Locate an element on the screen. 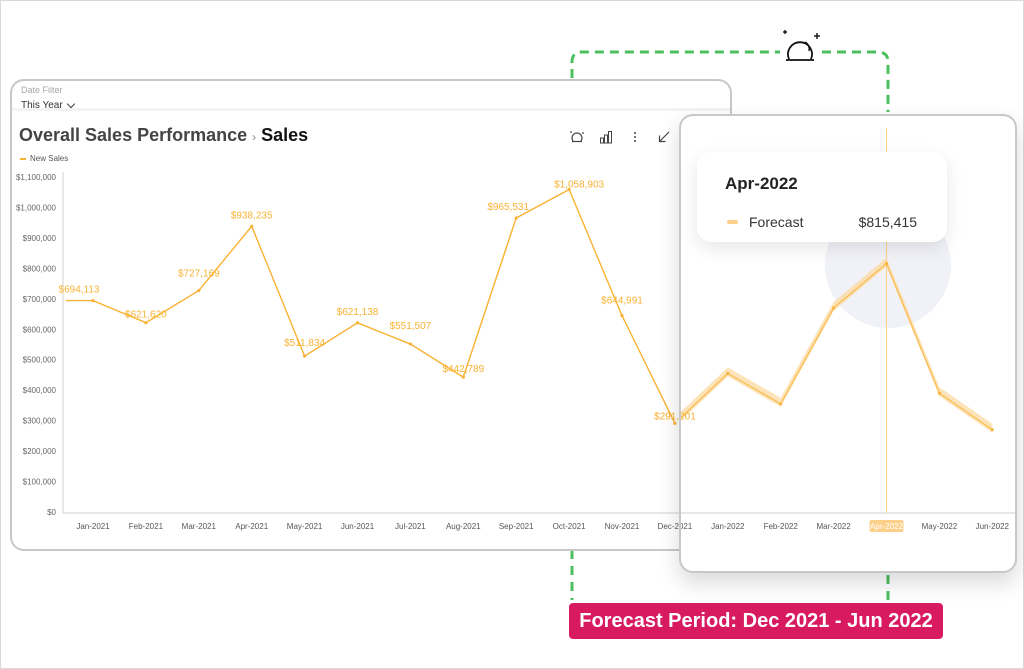 The width and height of the screenshot is (1024, 669). x-tick-label: Aug-2021 is located at coordinates (463, 526).